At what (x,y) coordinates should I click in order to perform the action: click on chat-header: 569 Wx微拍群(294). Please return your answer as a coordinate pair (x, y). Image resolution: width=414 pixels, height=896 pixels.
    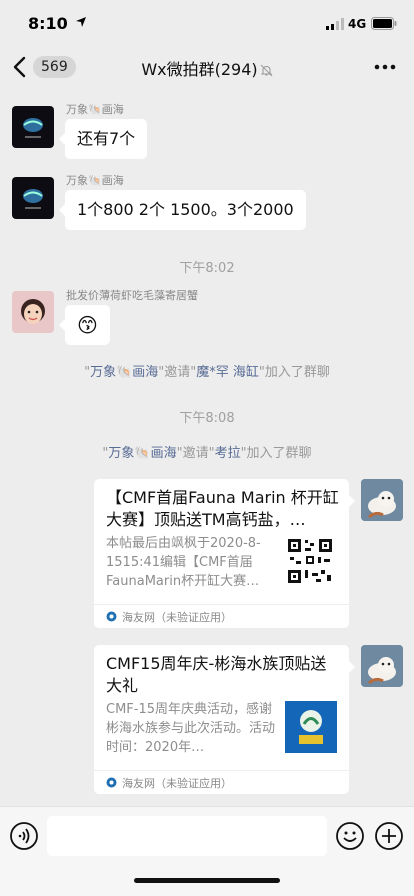
    Looking at the image, I should click on (207, 68).